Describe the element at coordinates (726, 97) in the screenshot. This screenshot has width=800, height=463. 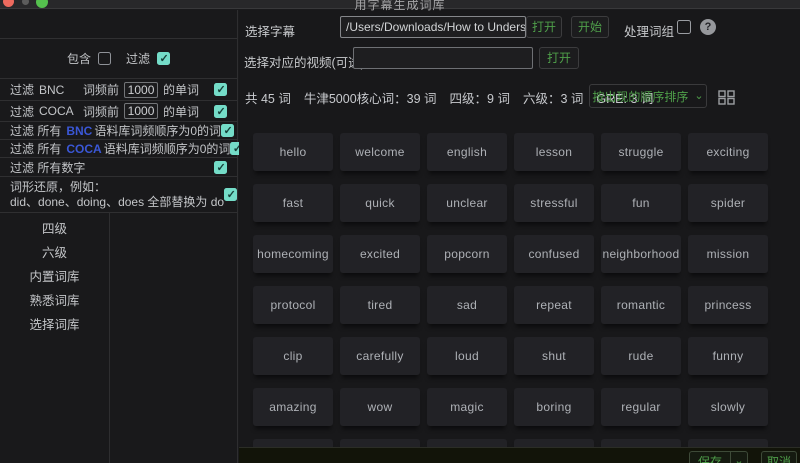
I see `grid-view-icon` at that location.